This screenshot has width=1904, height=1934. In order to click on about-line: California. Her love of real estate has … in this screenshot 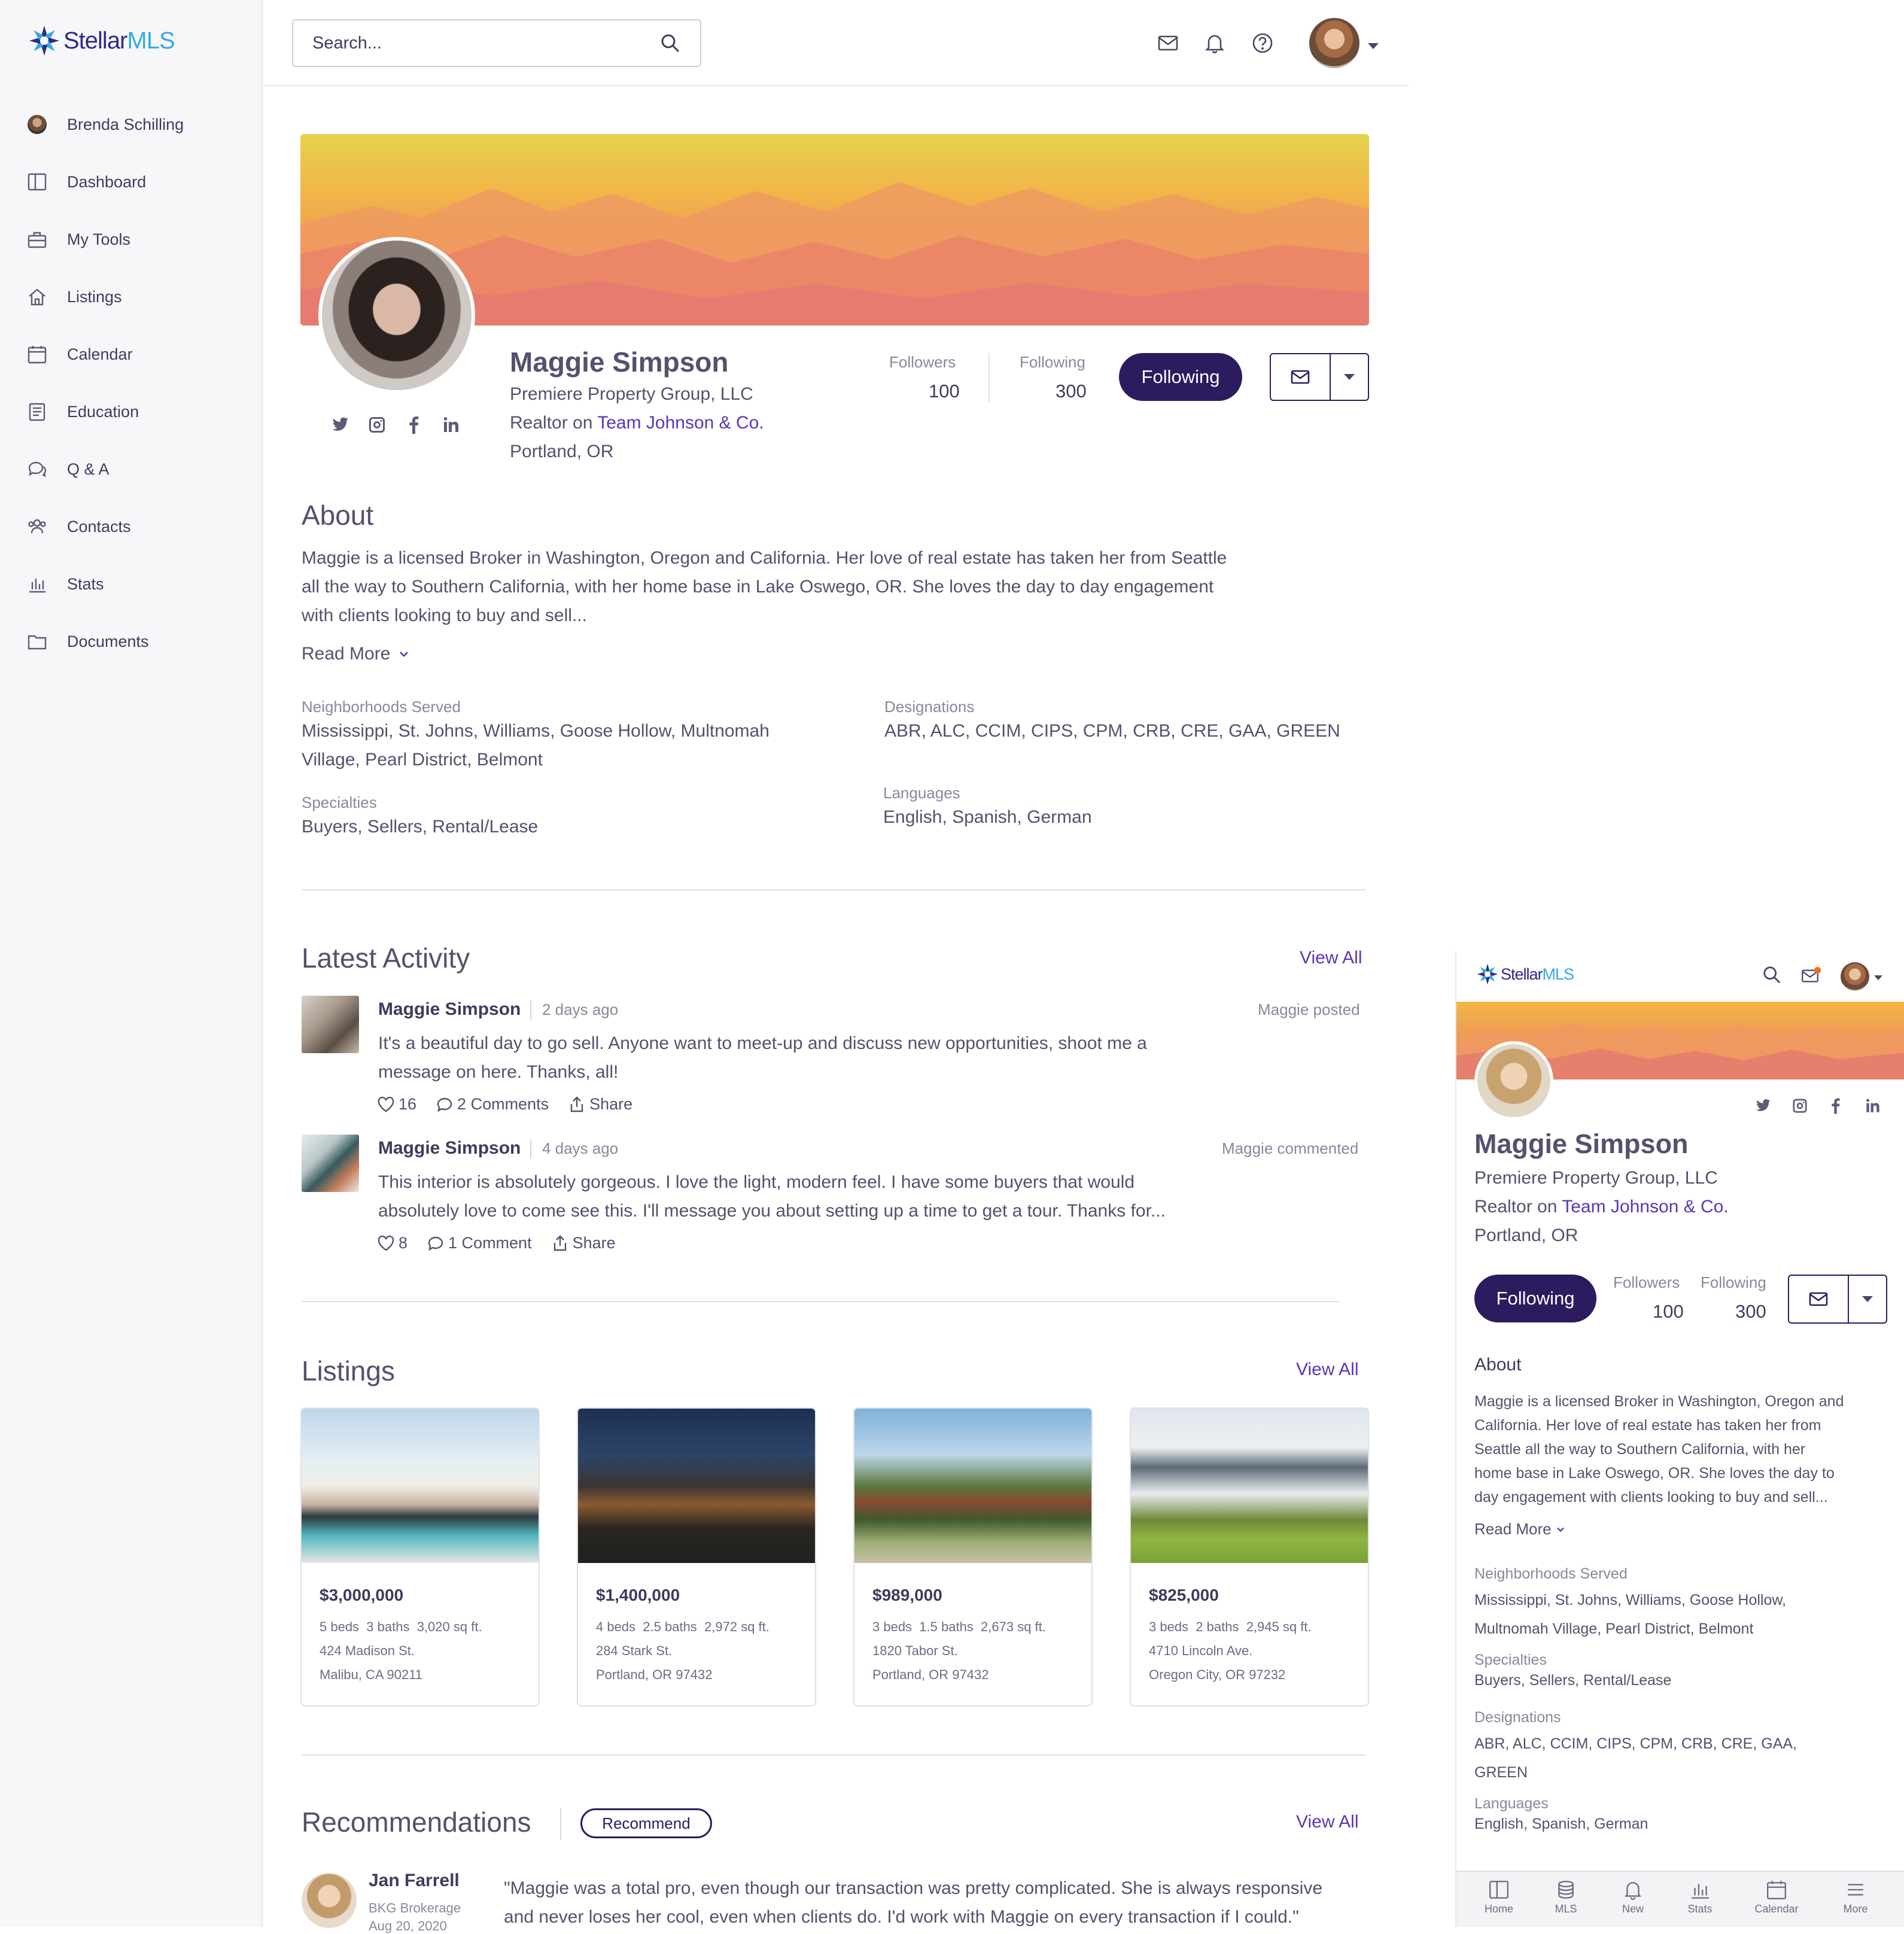, I will do `click(1648, 1425)`.